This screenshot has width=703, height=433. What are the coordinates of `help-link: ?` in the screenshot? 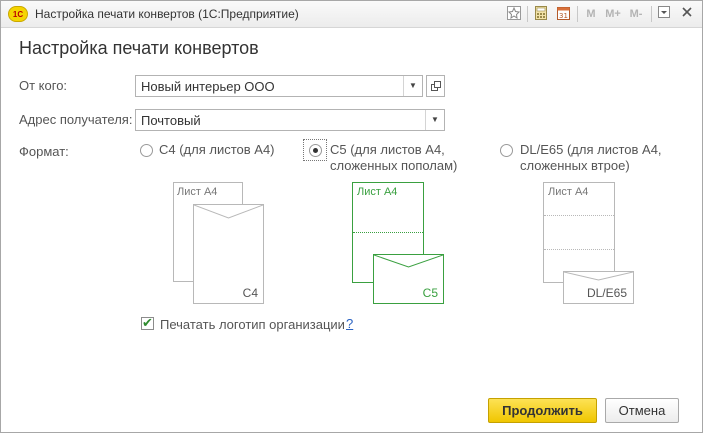 It's located at (349, 323).